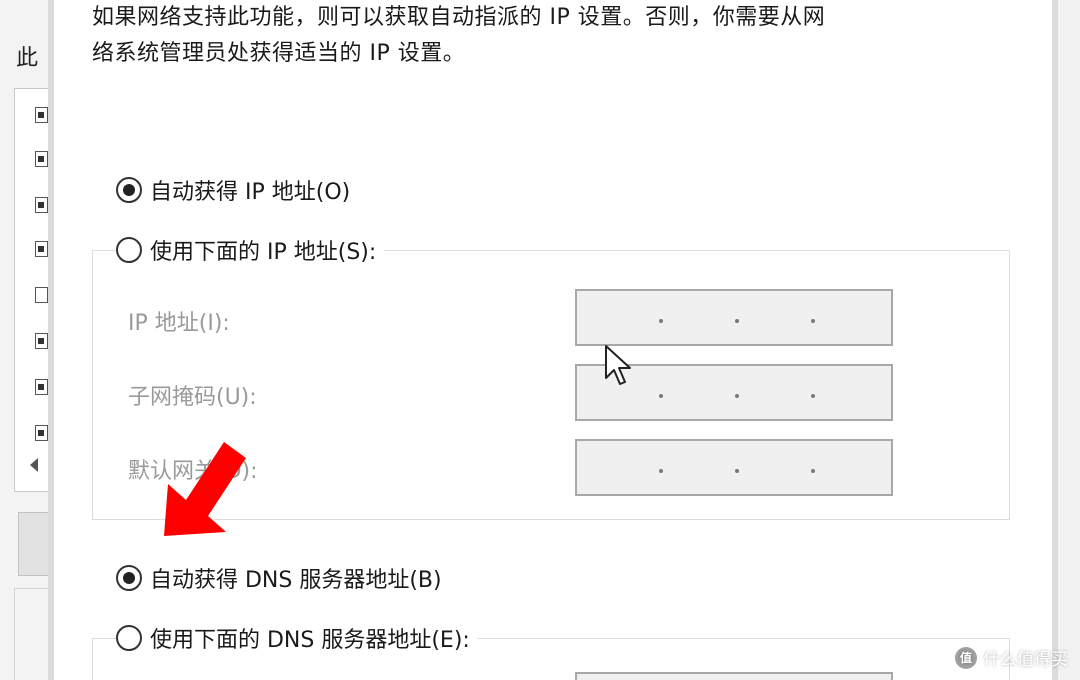  I want to click on scroll-left-icon, so click(34, 465).